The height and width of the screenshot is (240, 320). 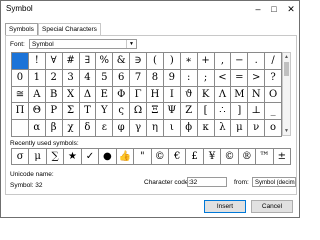 What do you see at coordinates (105, 95) in the screenshot?
I see `symbol-cell: Ε` at bounding box center [105, 95].